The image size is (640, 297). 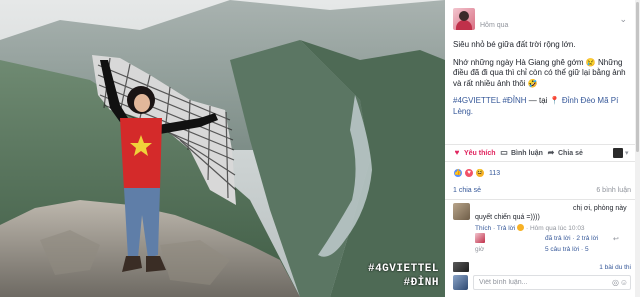 What do you see at coordinates (623, 19) in the screenshot?
I see `post-options-chevron-icon: ⌄` at bounding box center [623, 19].